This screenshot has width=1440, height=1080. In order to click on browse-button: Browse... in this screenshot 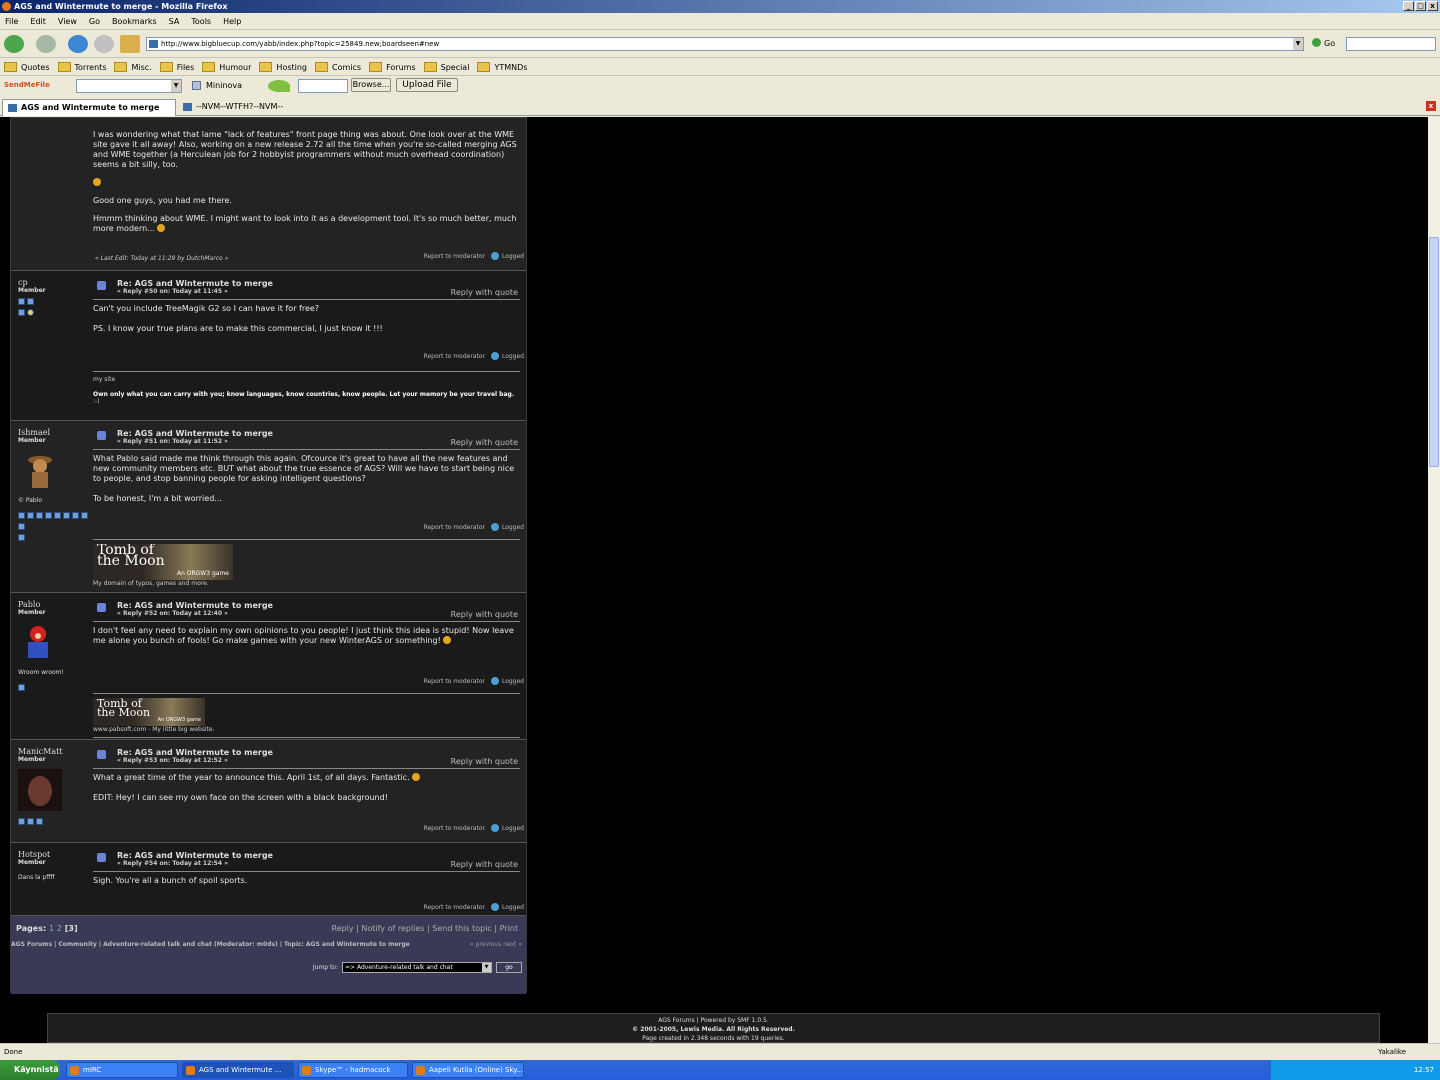, I will do `click(371, 85)`.